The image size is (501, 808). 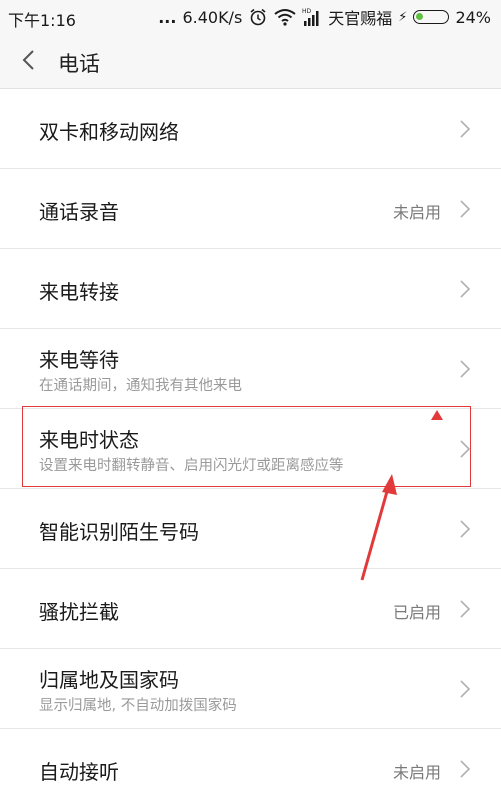 What do you see at coordinates (119, 532) in the screenshot?
I see `item-label: 智能识别陌生号码` at bounding box center [119, 532].